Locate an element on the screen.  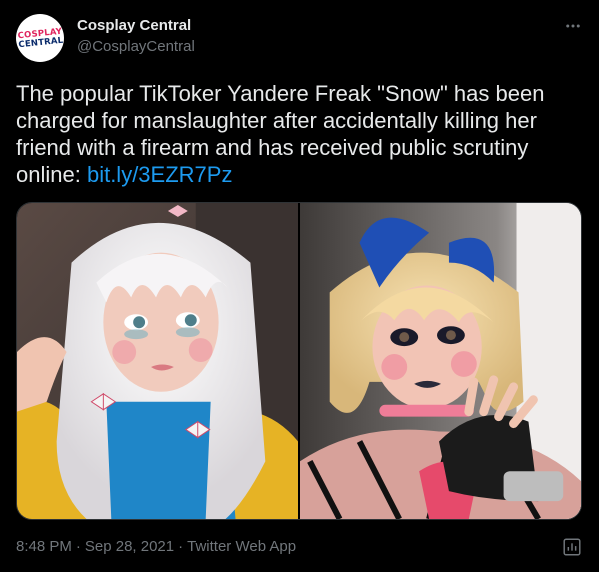
cosplay-central-logo: COSPLAY CENTRAL is located at coordinates (40, 37).